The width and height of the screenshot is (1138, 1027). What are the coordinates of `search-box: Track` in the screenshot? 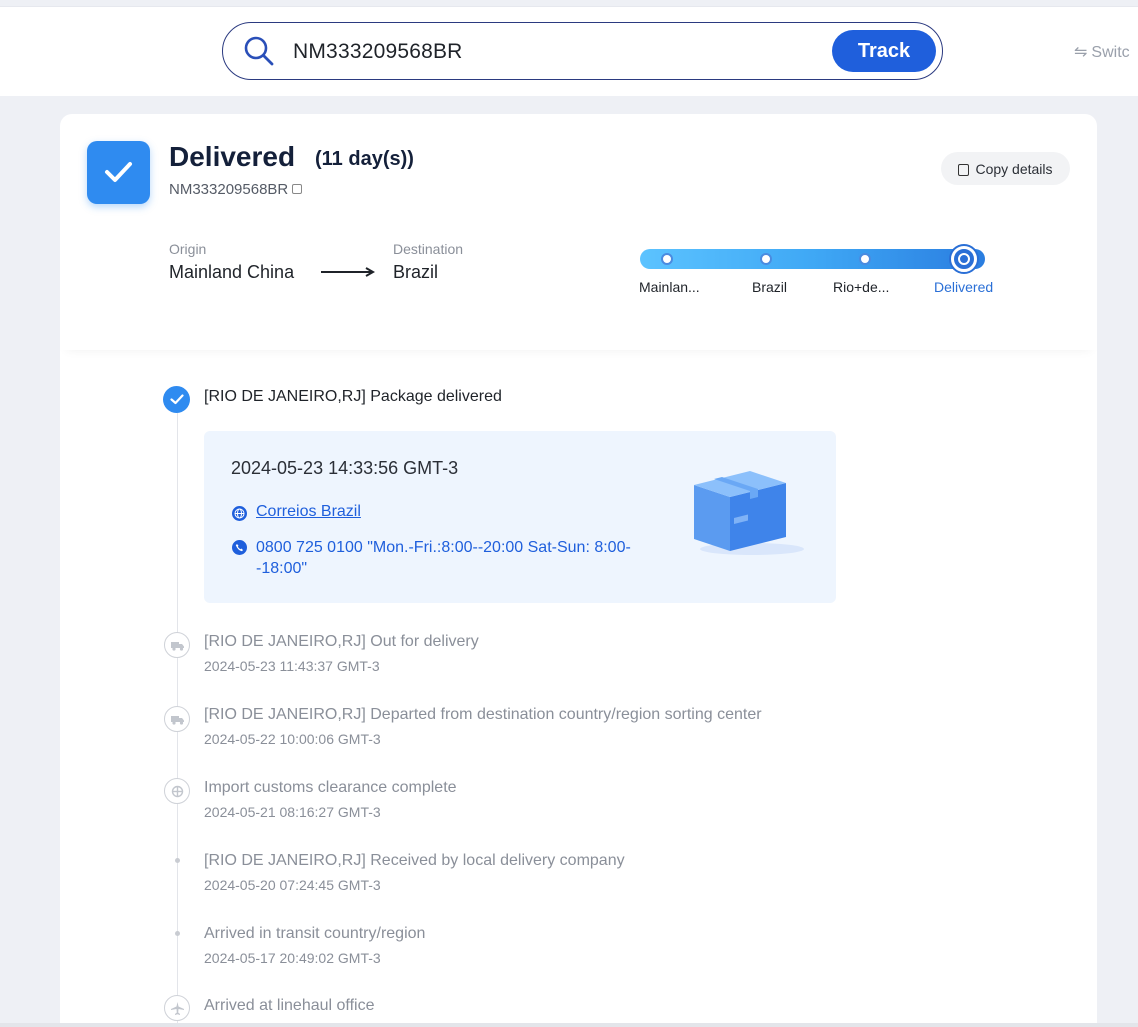 It's located at (582, 51).